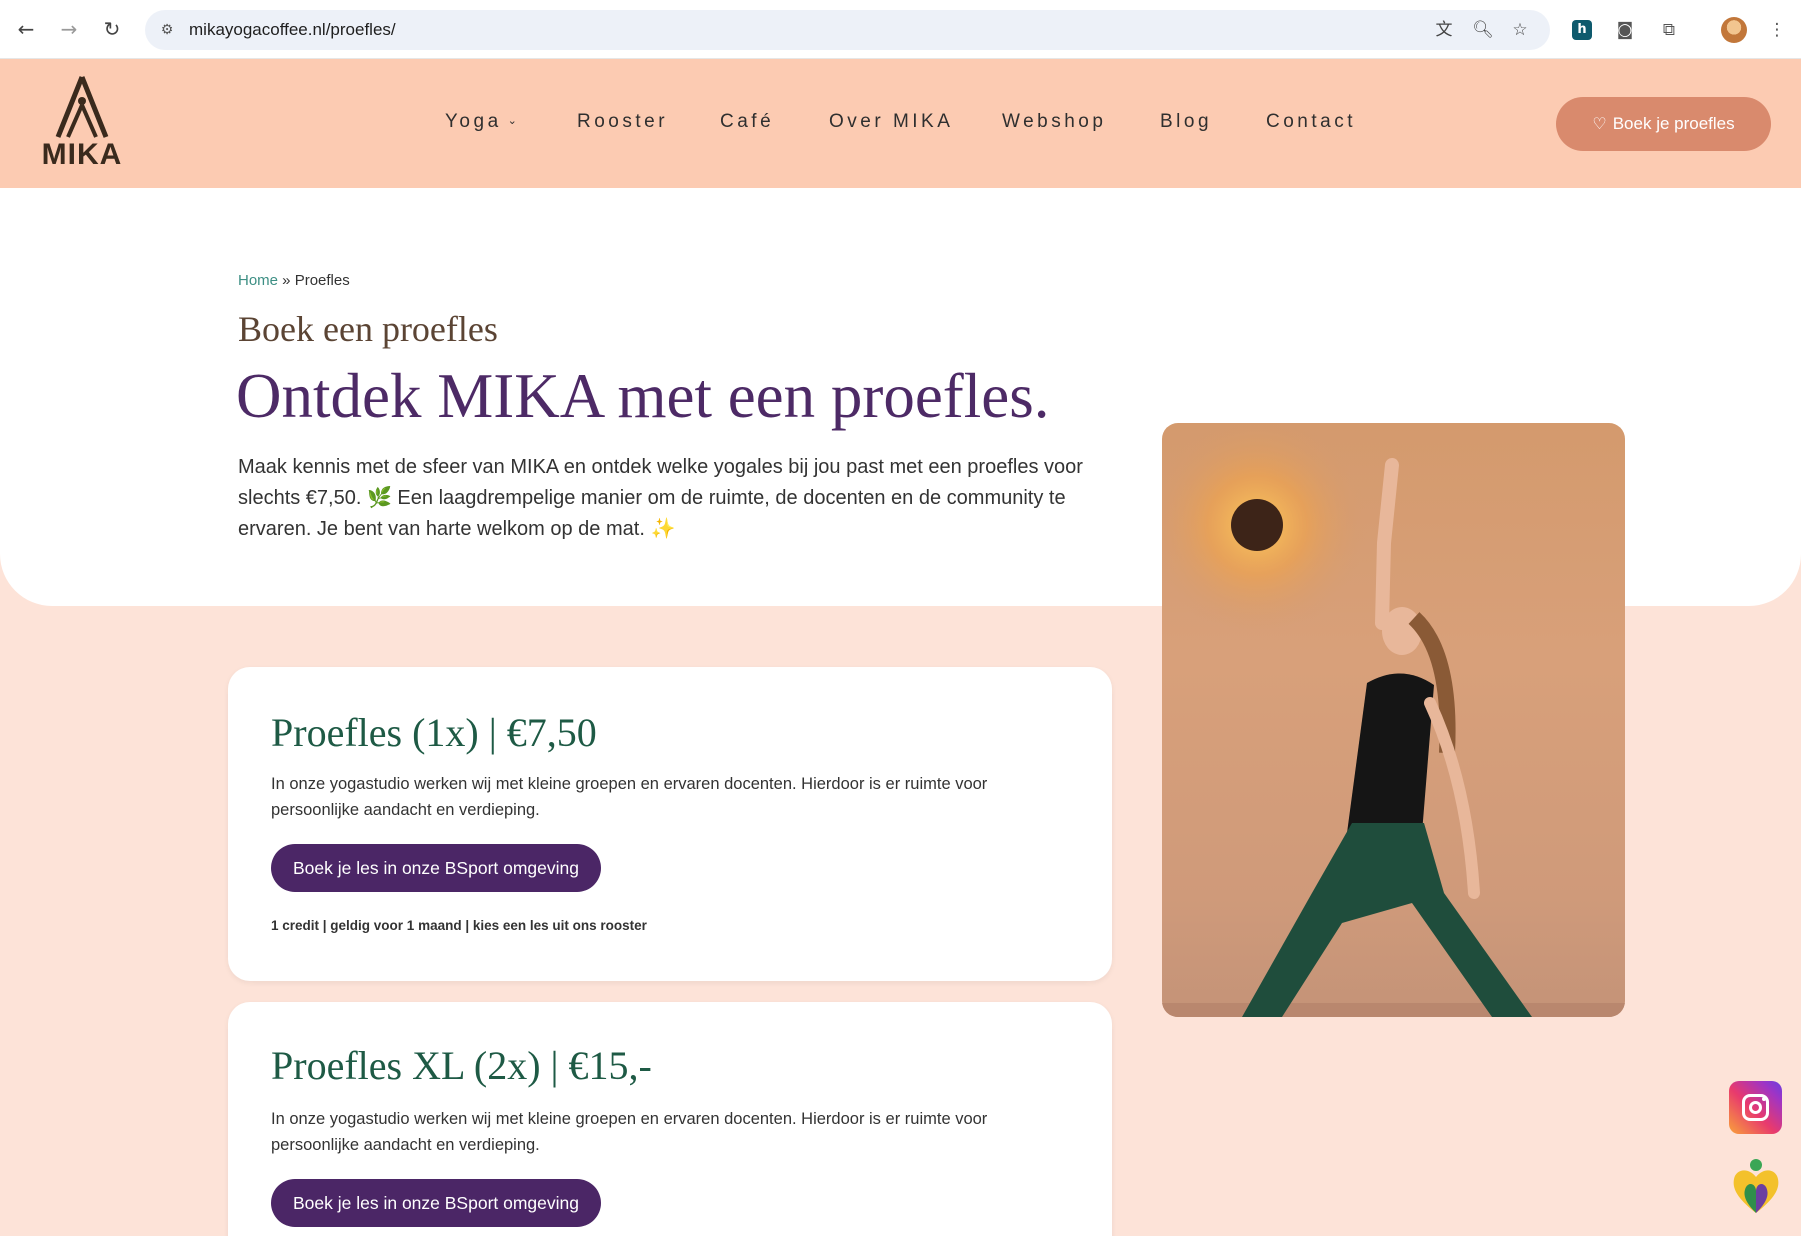 Image resolution: width=1801 pixels, height=1236 pixels. What do you see at coordinates (368, 329) in the screenshot?
I see `page-eyebrow: Boek een proefles` at bounding box center [368, 329].